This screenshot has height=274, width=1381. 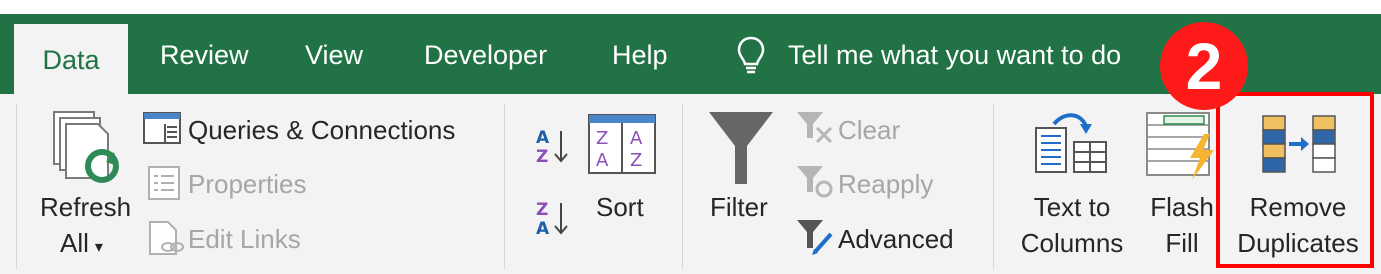 I want to click on title-strip, so click(x=690, y=7).